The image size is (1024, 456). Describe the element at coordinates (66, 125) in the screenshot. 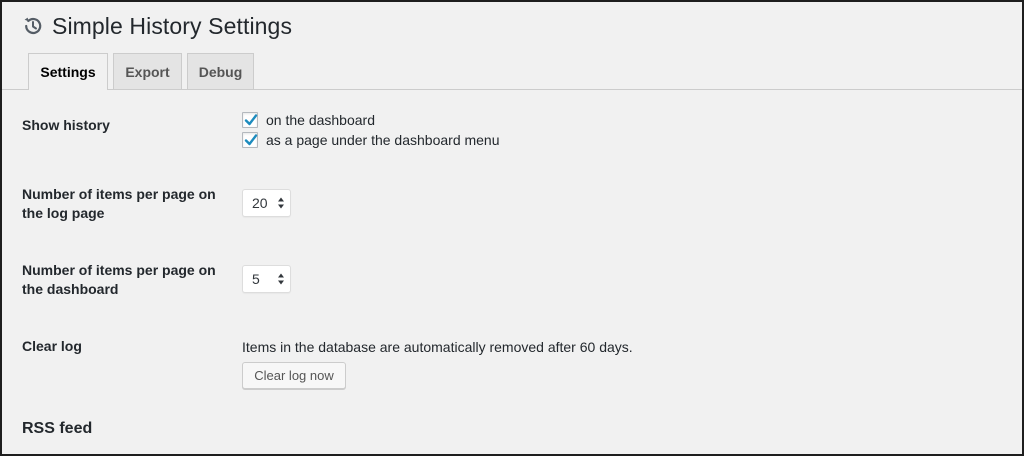

I see `show-history-label: Show history` at that location.